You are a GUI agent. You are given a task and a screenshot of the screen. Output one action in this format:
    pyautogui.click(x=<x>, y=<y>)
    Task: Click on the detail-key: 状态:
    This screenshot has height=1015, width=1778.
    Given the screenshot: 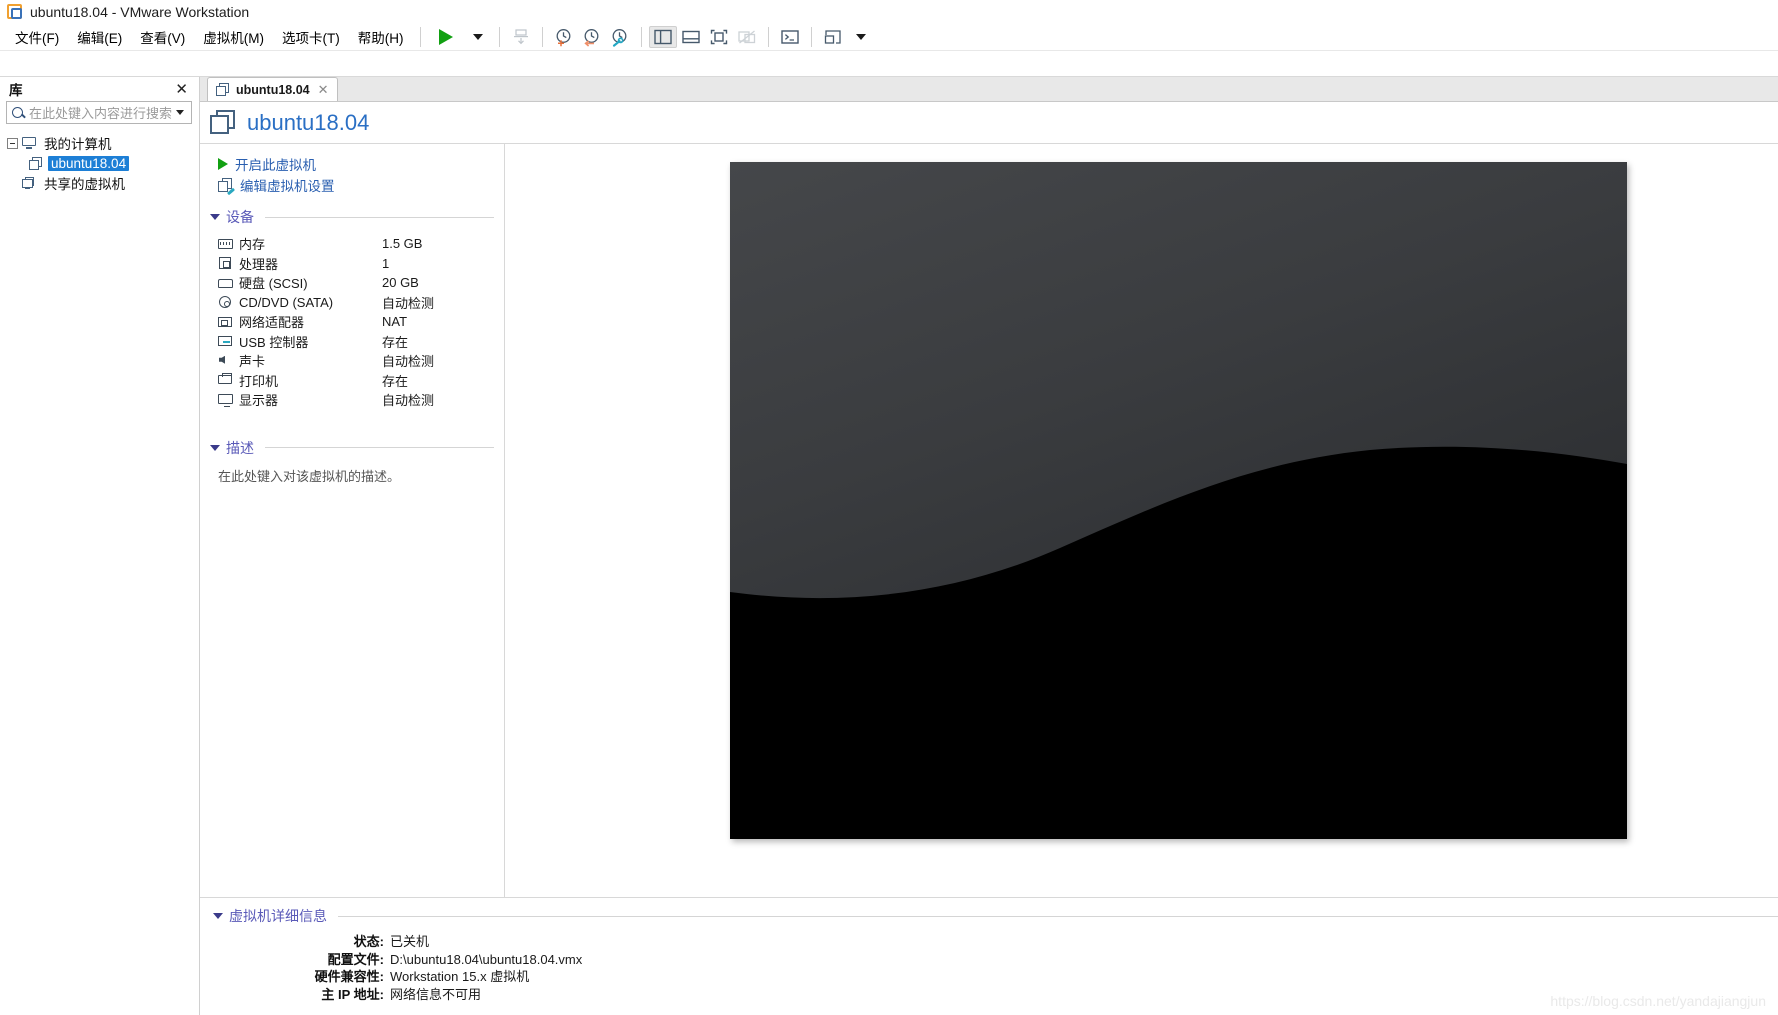 What is the action you would take?
    pyautogui.click(x=368, y=941)
    